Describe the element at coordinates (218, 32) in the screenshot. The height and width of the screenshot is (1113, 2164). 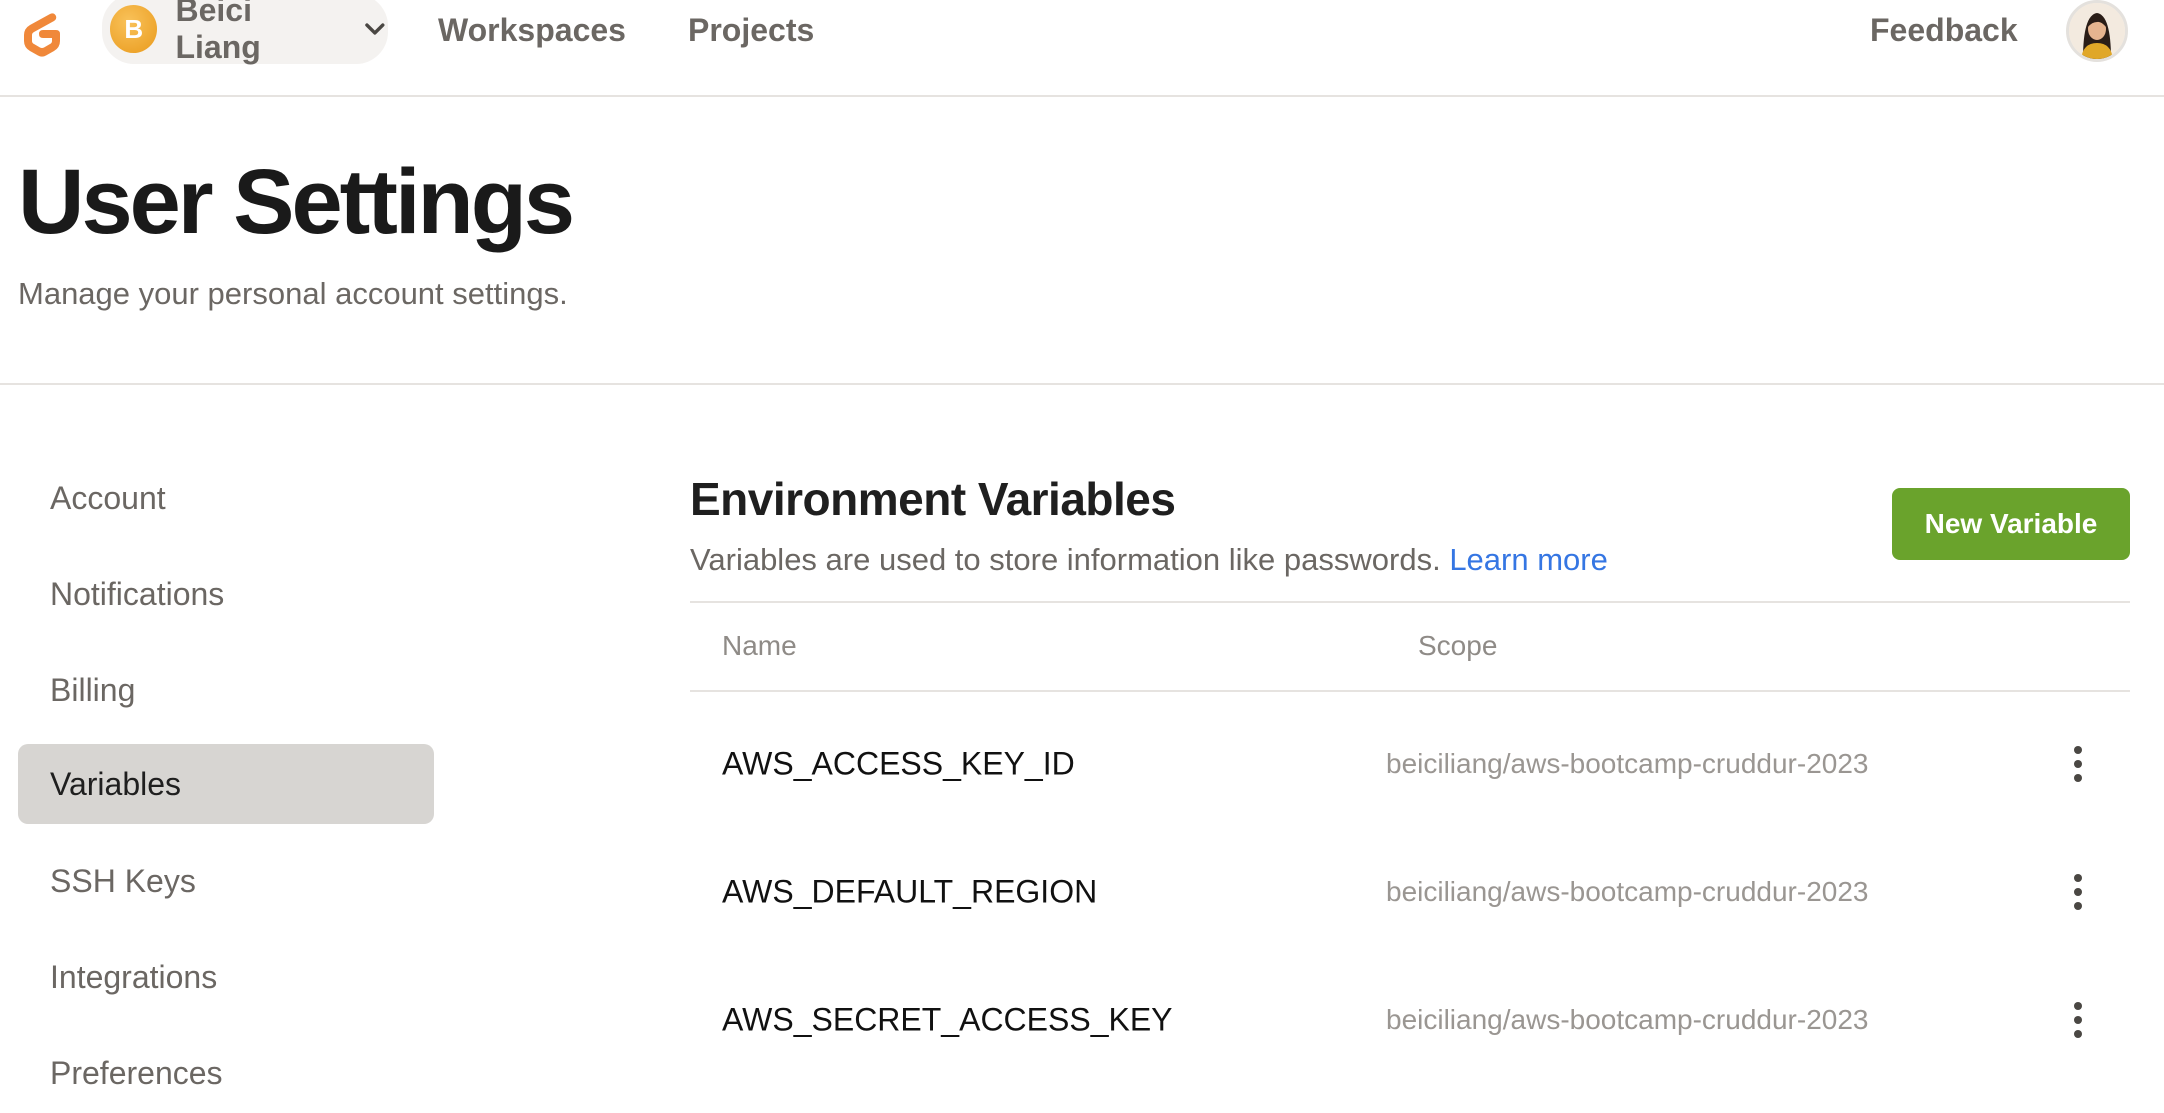
I see `workspace-name: Beici Liang` at that location.